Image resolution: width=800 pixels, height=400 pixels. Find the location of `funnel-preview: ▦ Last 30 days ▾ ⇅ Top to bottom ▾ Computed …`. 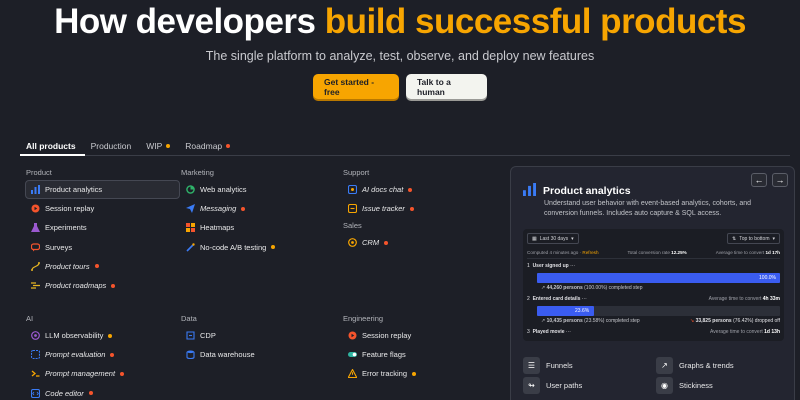

funnel-preview: ▦ Last 30 days ▾ ⇅ Top to bottom ▾ Computed … is located at coordinates (653, 285).